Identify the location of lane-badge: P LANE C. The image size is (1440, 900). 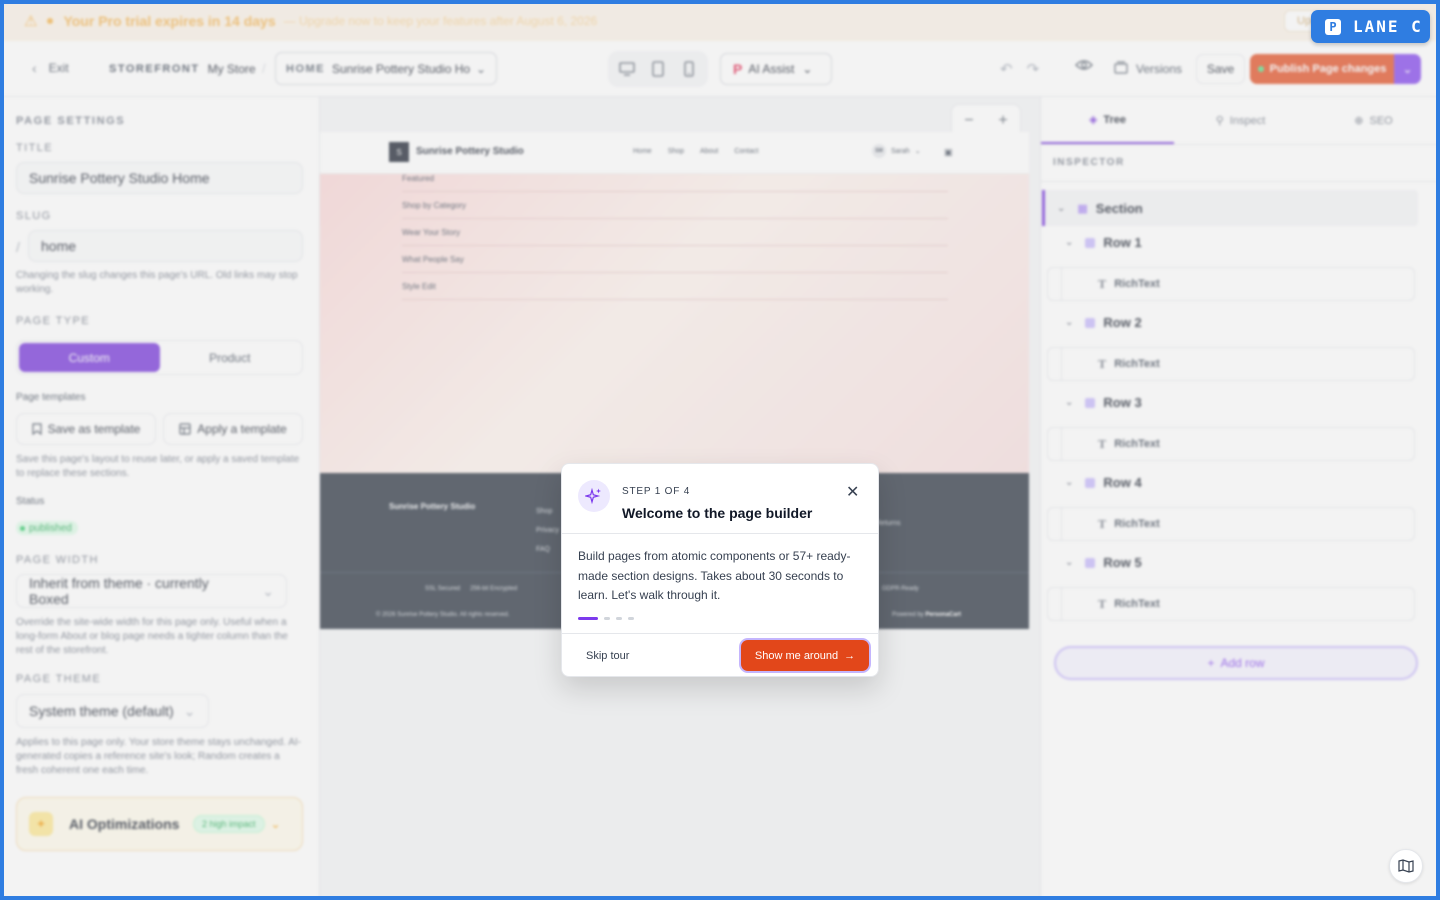
(1370, 26).